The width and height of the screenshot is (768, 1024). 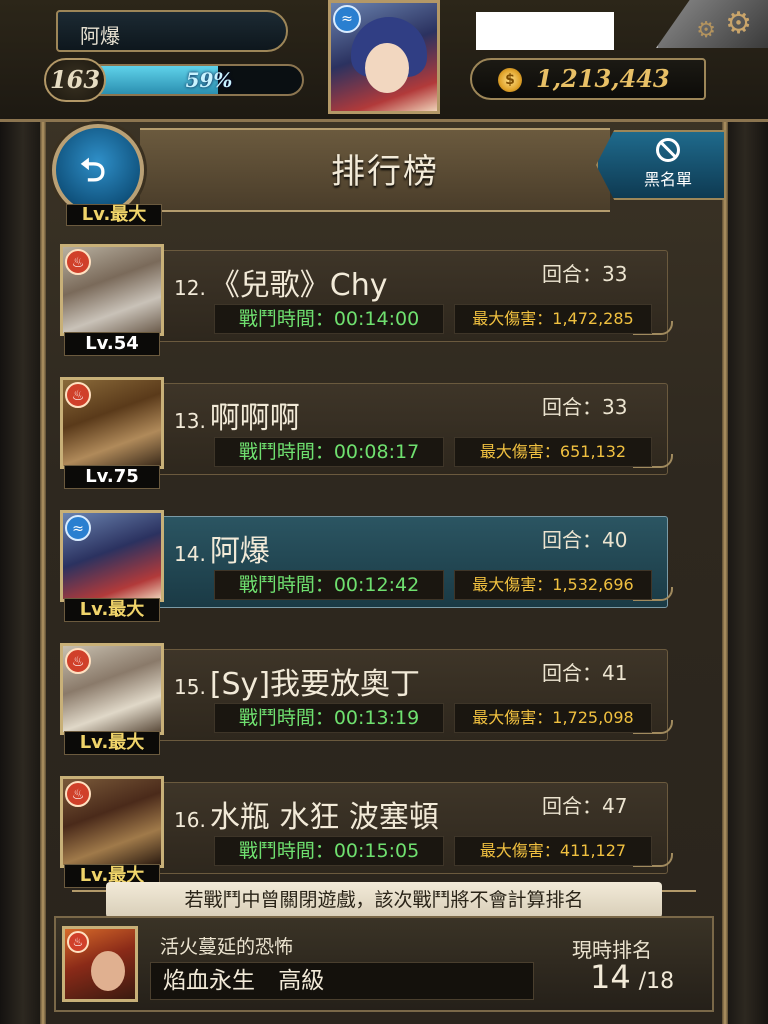 I want to click on stage-difficulty: 焰血永生 高級, so click(x=342, y=981).